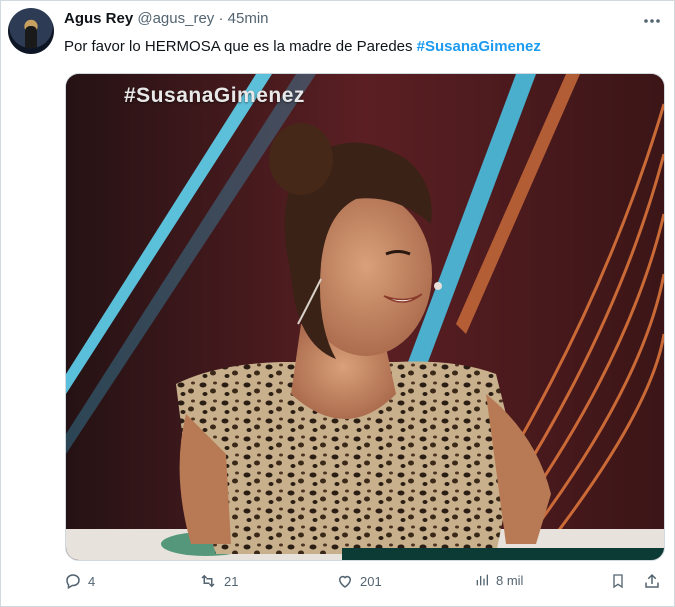  Describe the element at coordinates (479, 46) in the screenshot. I see `hashtag-link: #SusanaGimenez` at that location.